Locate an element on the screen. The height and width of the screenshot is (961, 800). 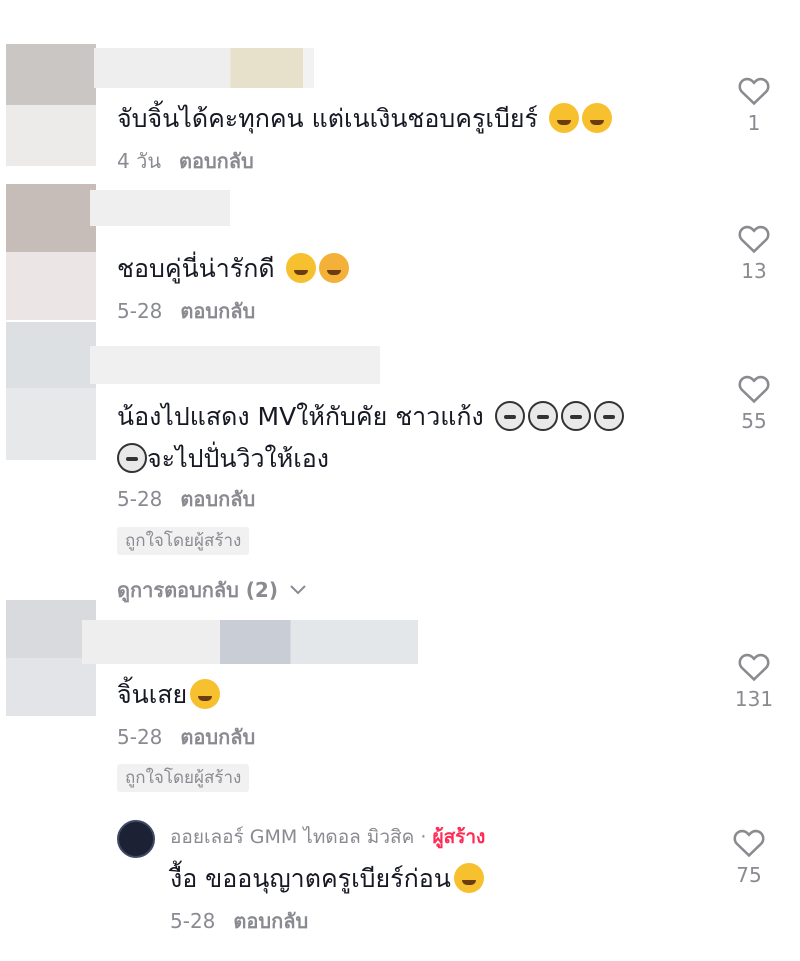
comment-text: จิ้นเสย is located at coordinates (169, 695).